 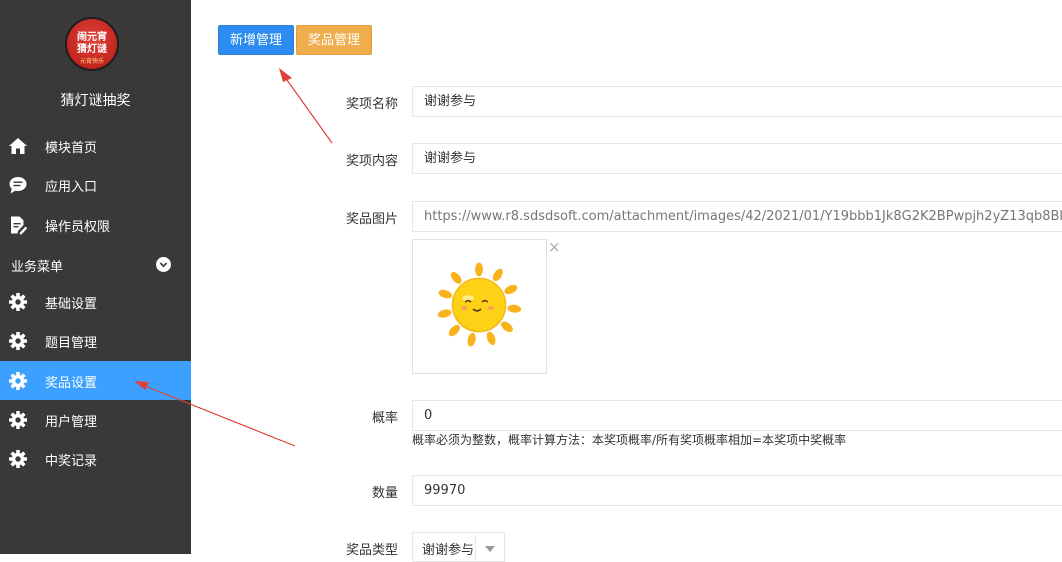 I want to click on rate-hint: 概率必须为整数，概率计算方法：本奖项概率/所有奖项概率相加=本奖项中奖概率, so click(x=629, y=440).